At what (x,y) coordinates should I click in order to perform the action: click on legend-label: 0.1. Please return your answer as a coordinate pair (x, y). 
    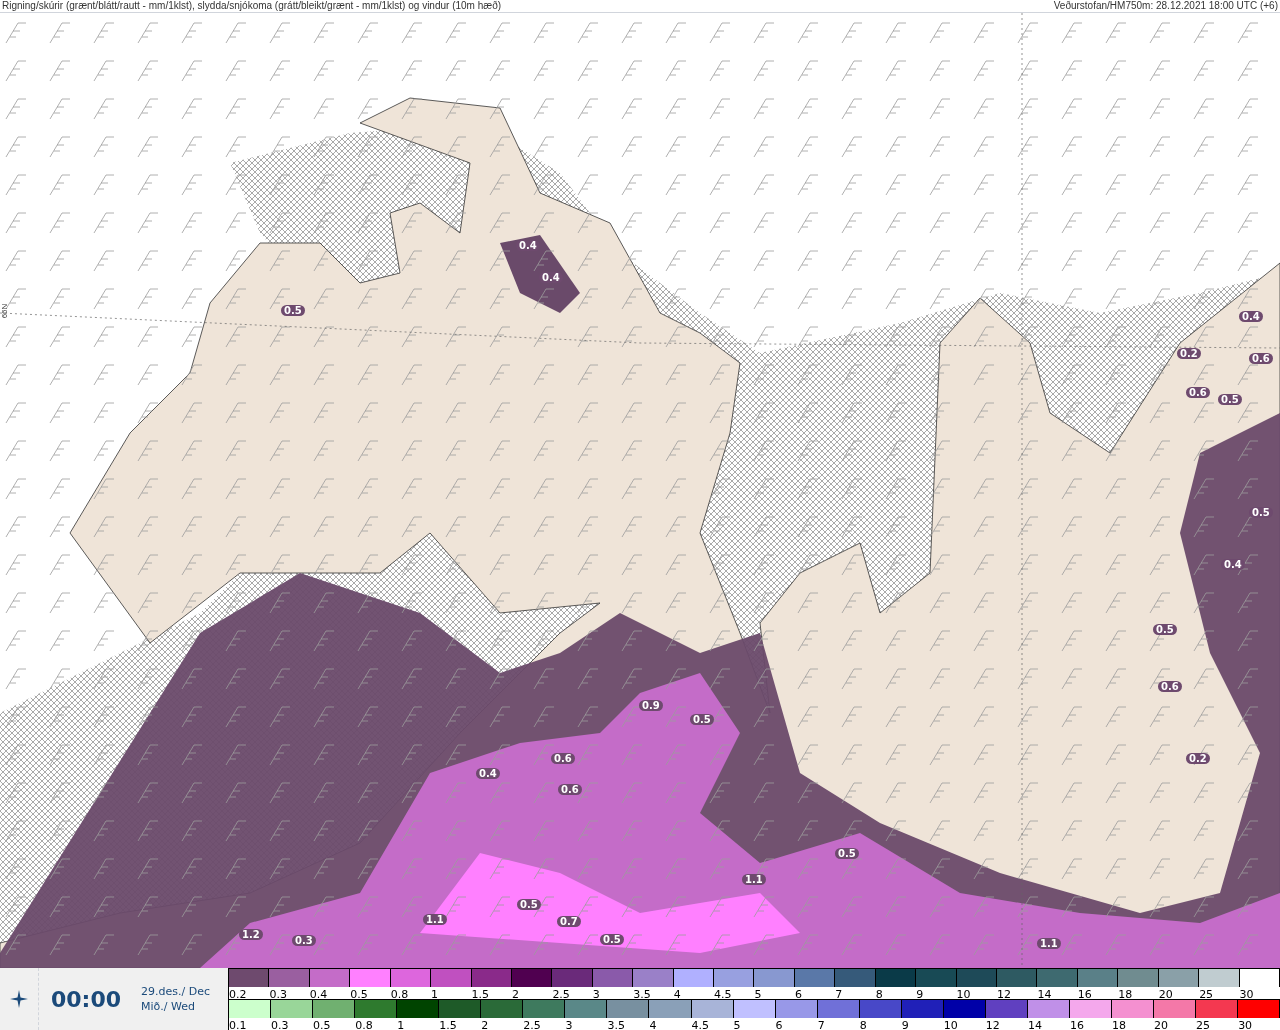
    Looking at the image, I should click on (238, 1024).